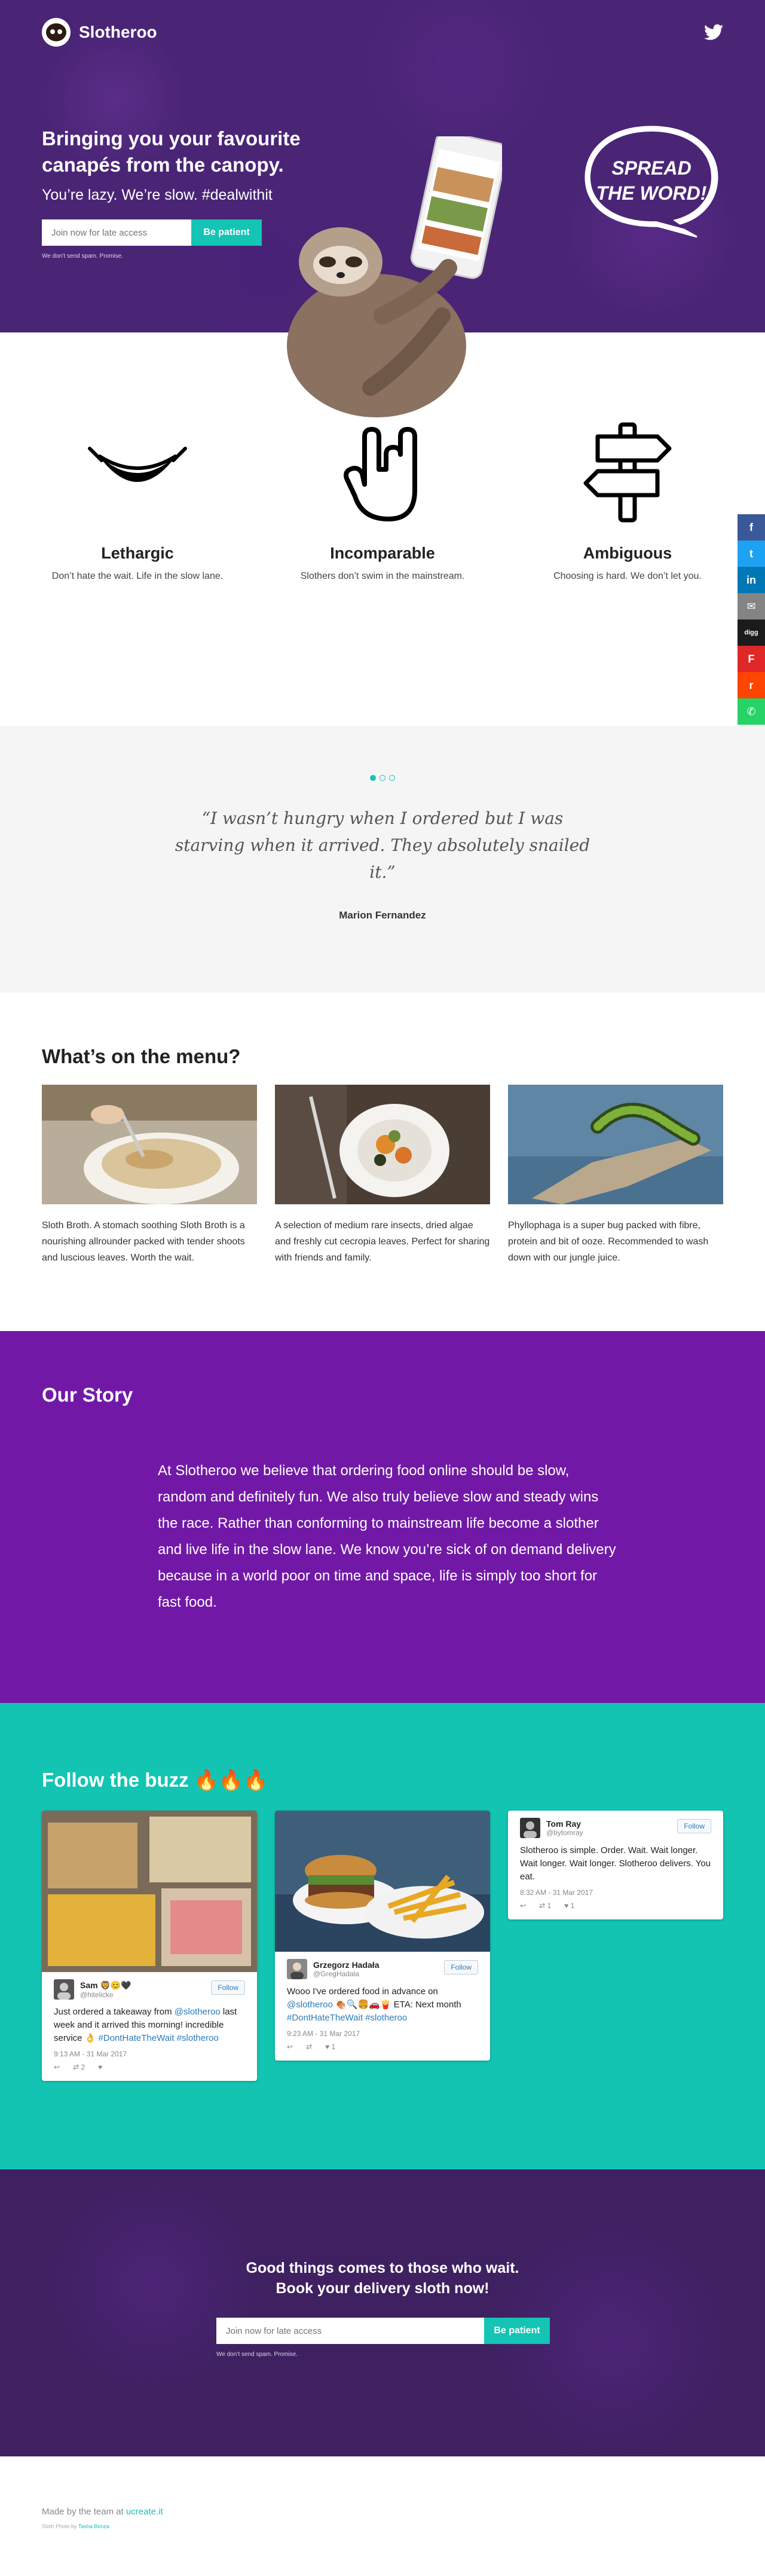 Image resolution: width=765 pixels, height=2576 pixels. I want to click on insect-platter-photo, so click(382, 1144).